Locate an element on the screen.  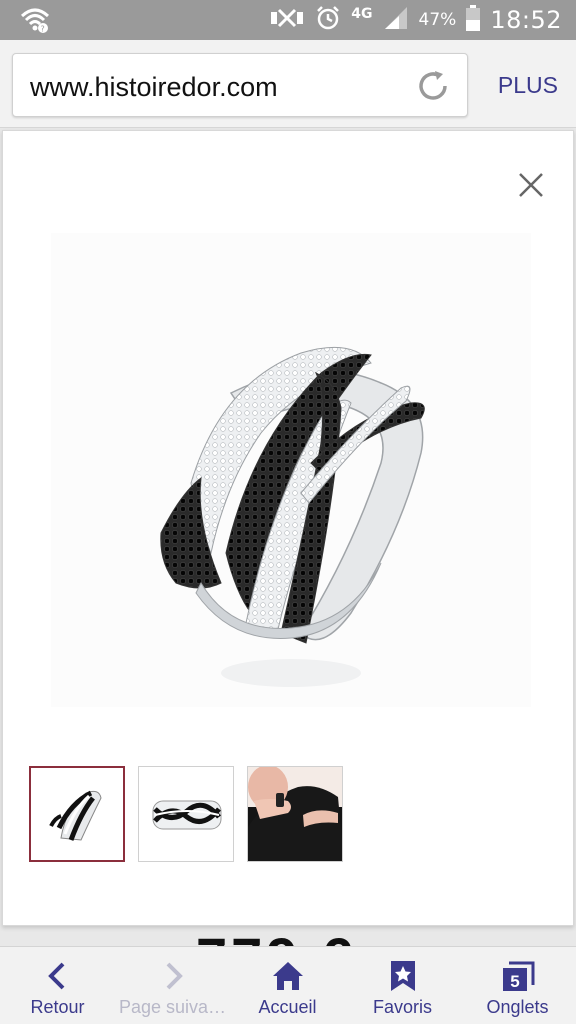
price-text: 779 € is located at coordinates (294, 938).